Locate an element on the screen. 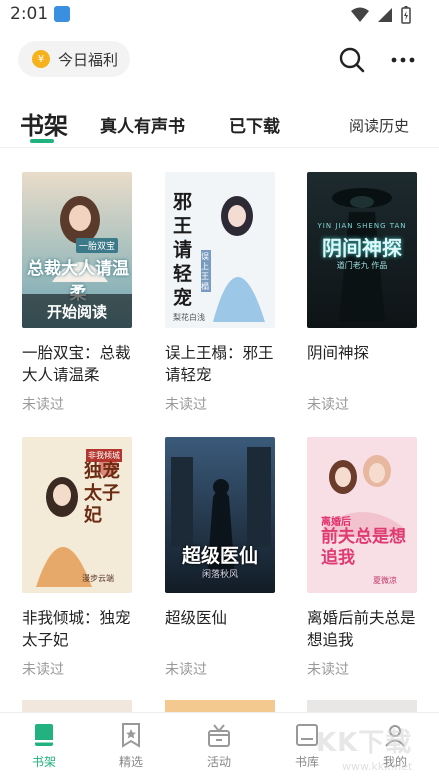  next-row-covers is located at coordinates (219, 706).